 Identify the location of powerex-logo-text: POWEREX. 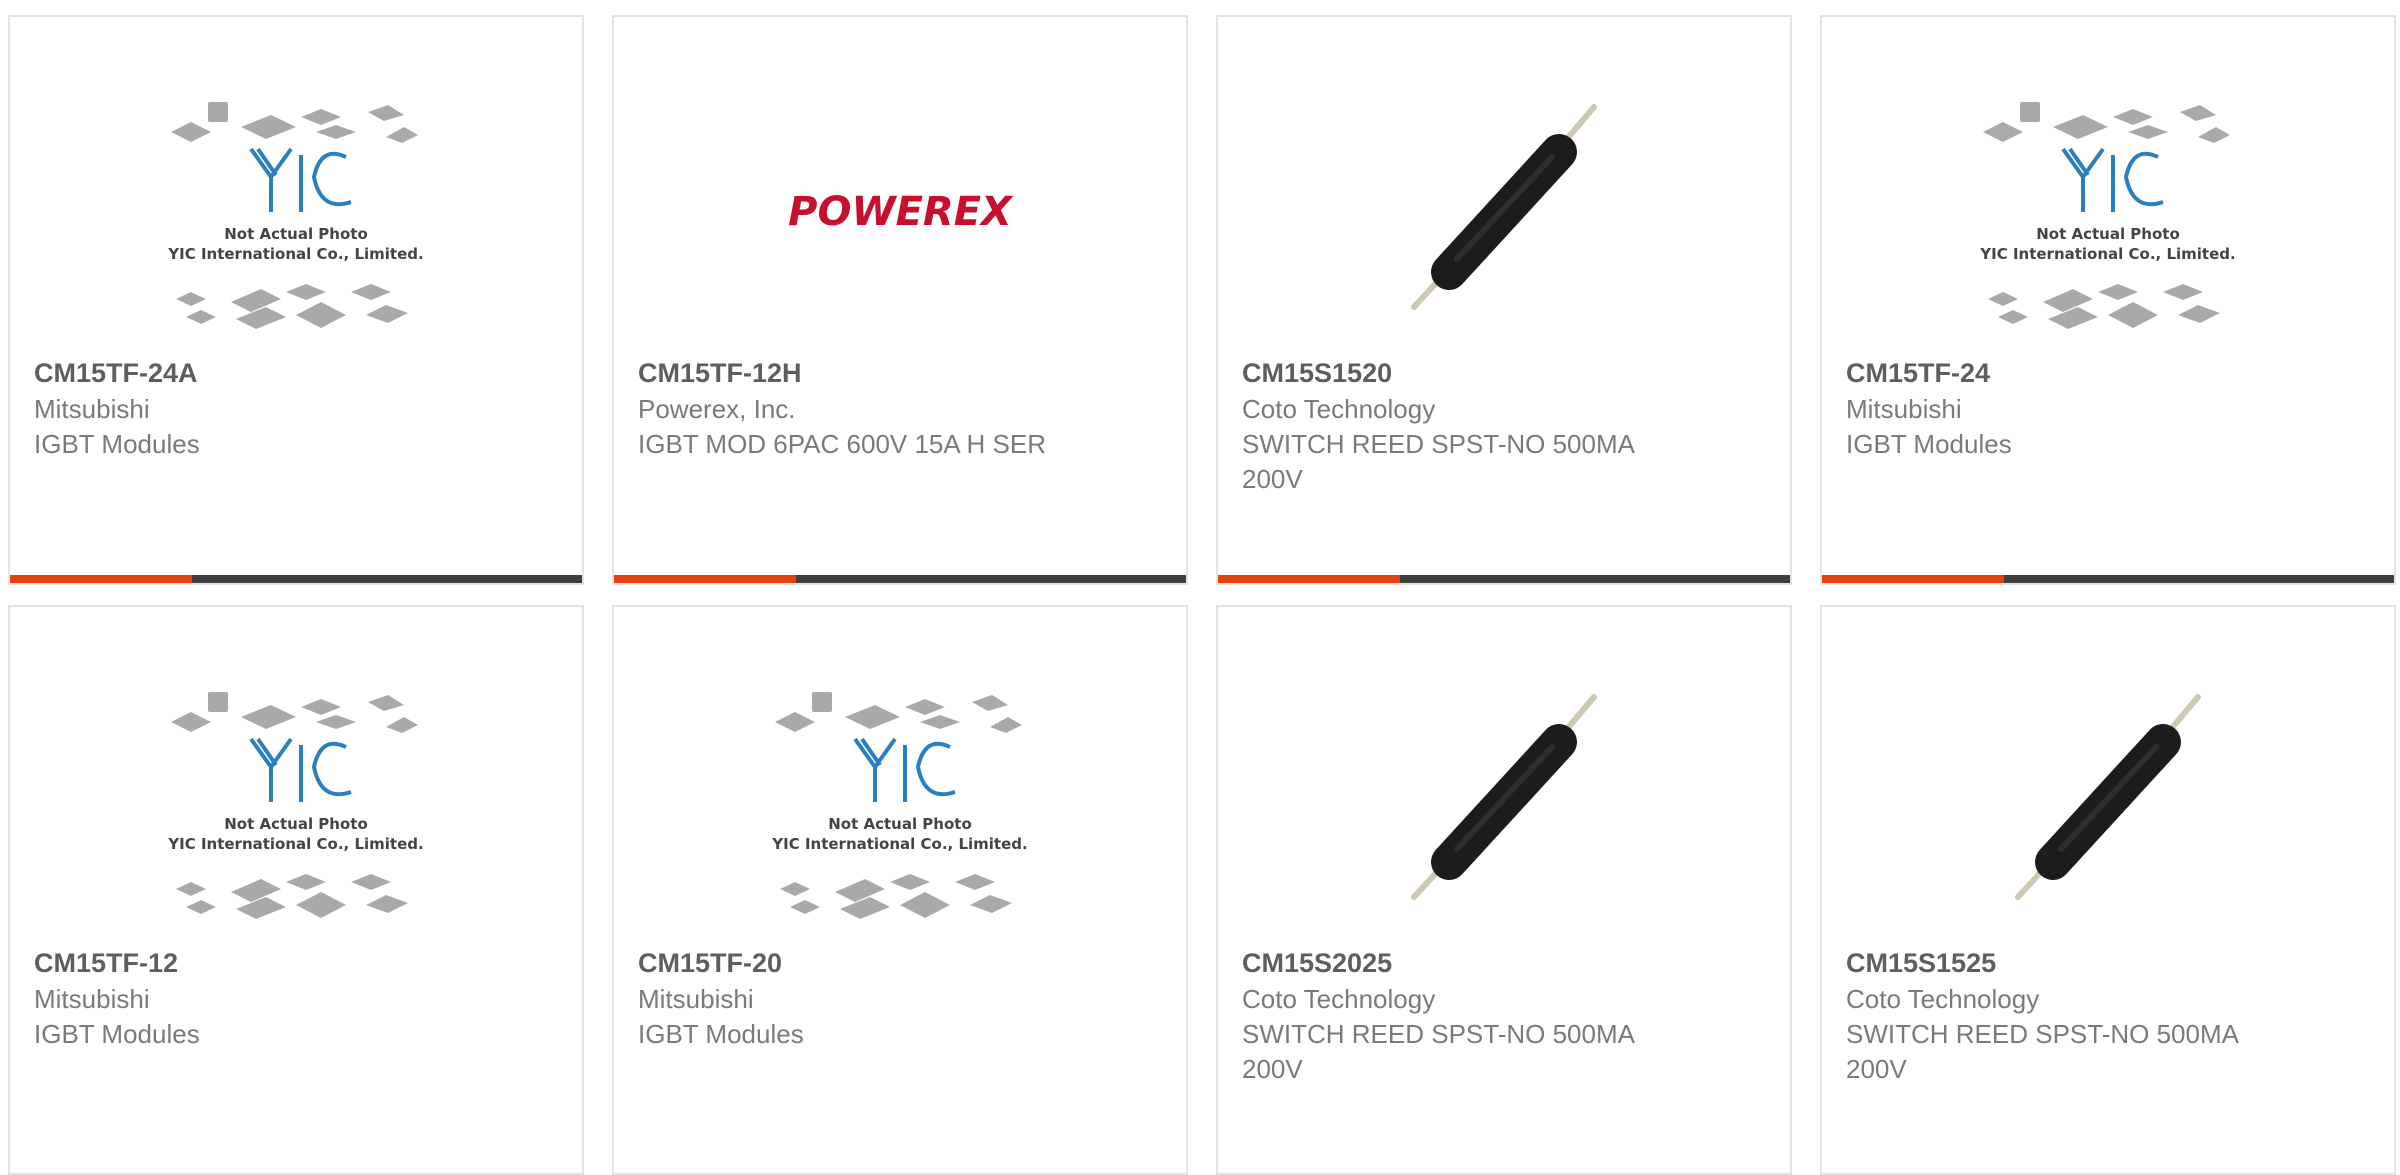
(901, 212).